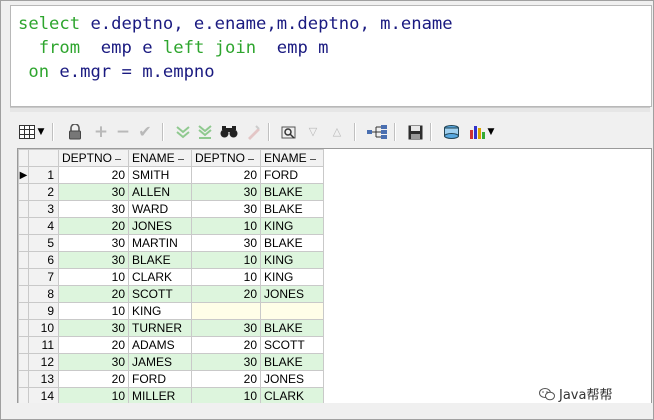 The width and height of the screenshot is (654, 420). What do you see at coordinates (229, 132) in the screenshot?
I see `find-icon` at bounding box center [229, 132].